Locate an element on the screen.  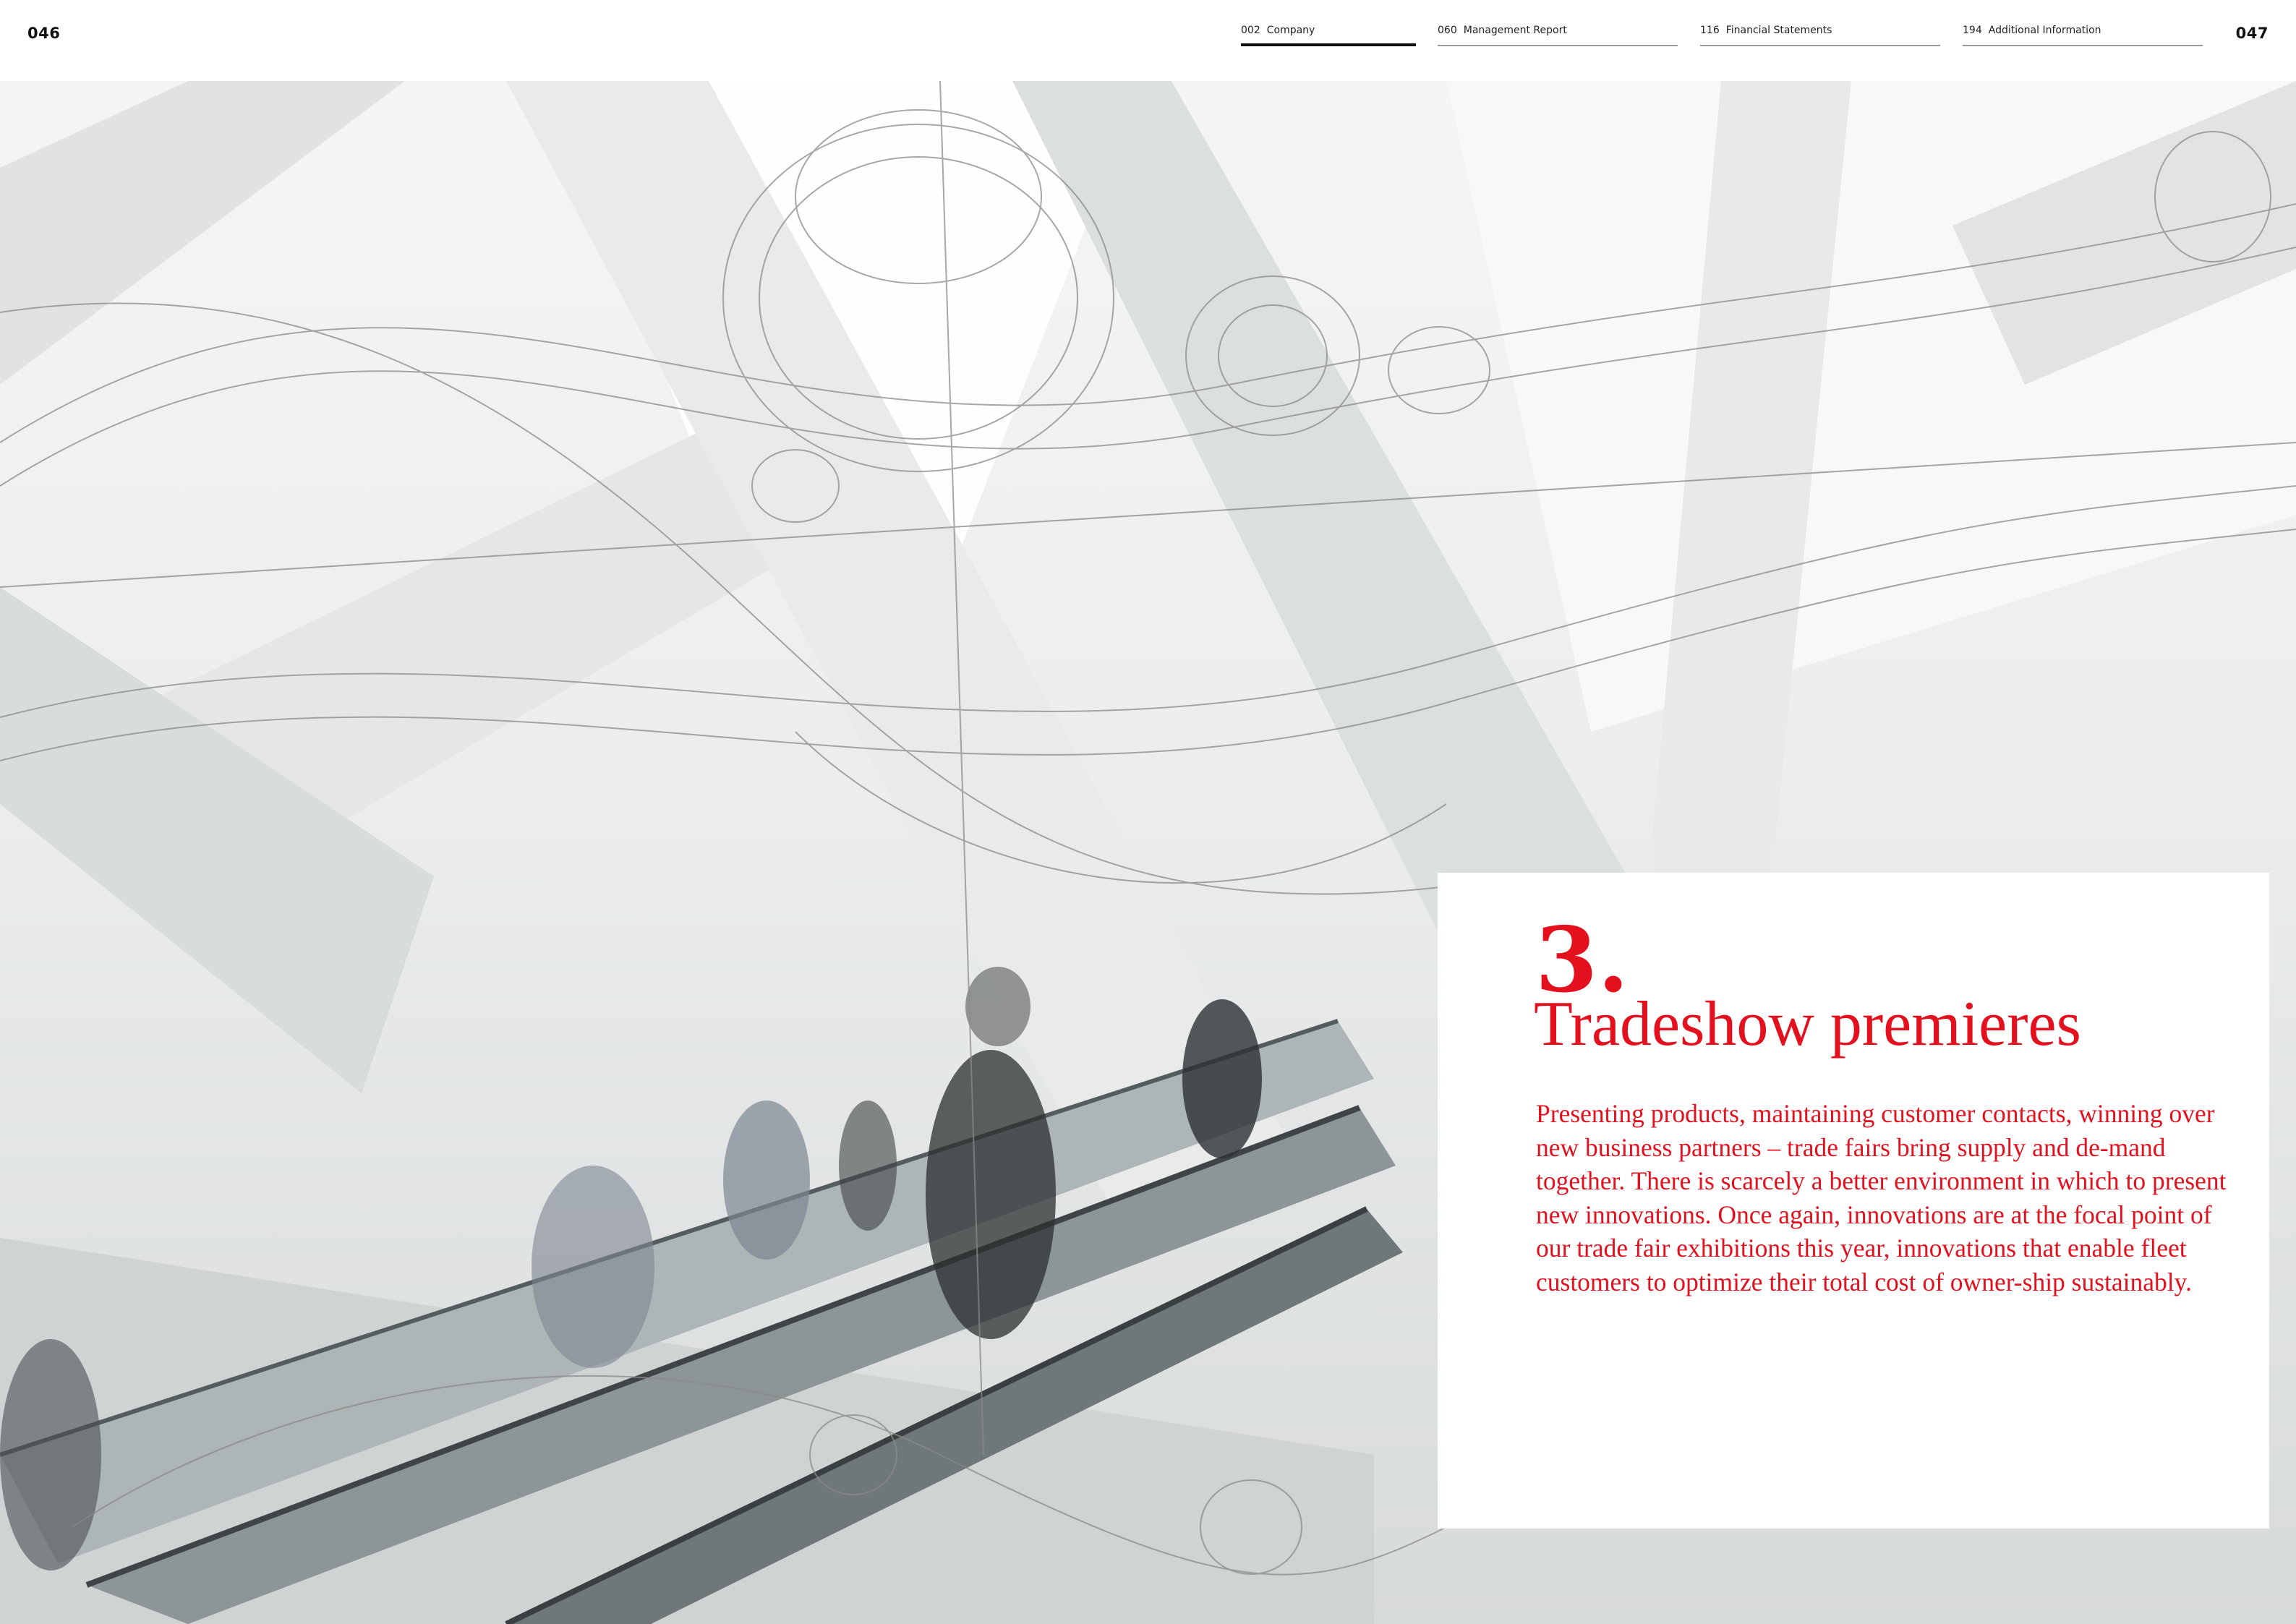
tab-number: 060 is located at coordinates (1447, 30).